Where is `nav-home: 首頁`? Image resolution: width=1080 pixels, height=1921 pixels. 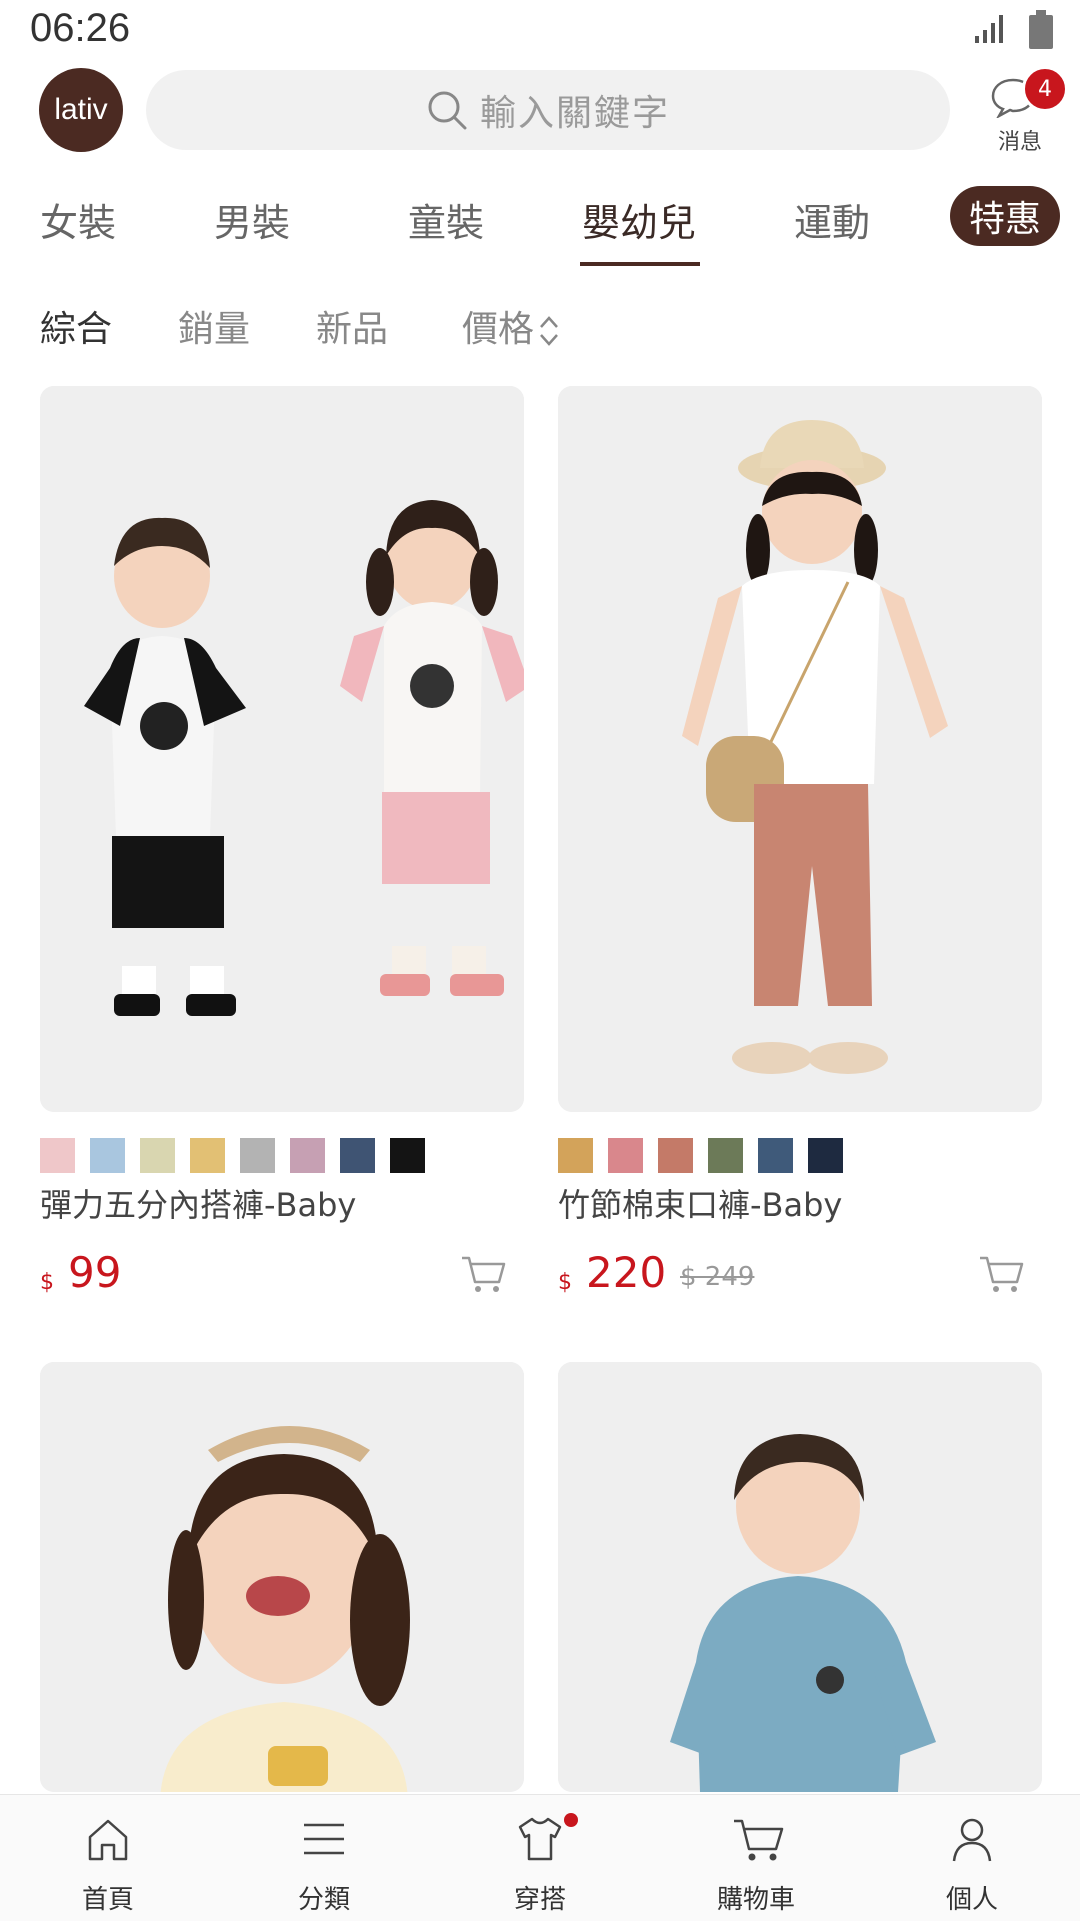
nav-home: 首頁 is located at coordinates (108, 1858).